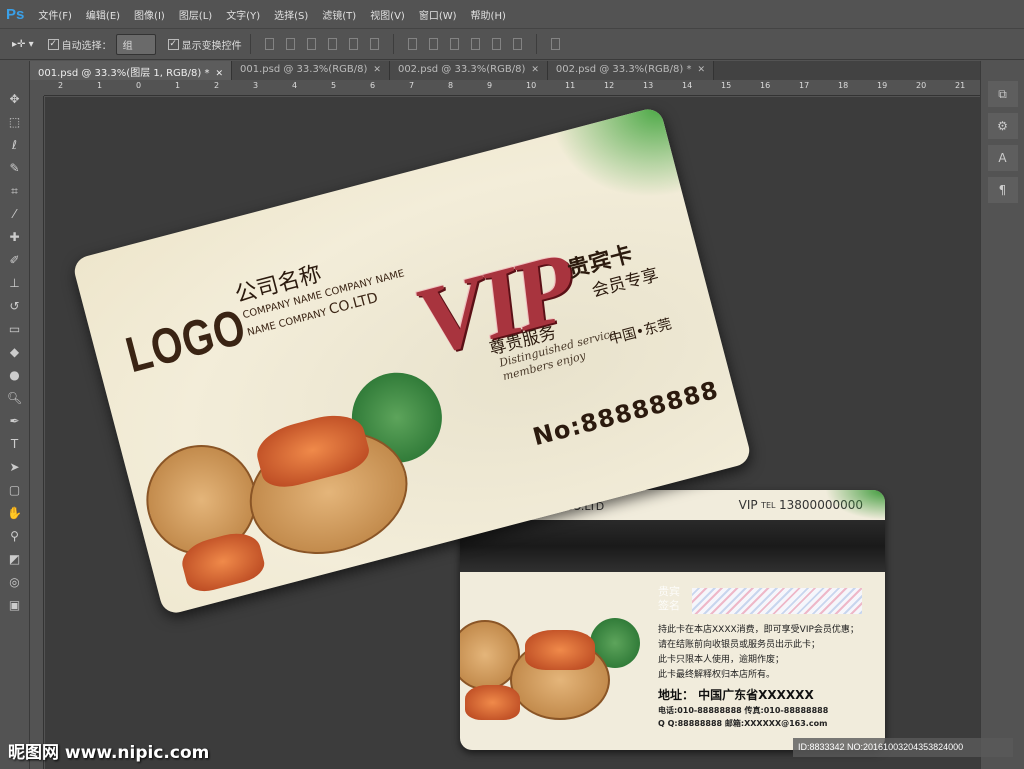  I want to click on menu-file: 文件(F), so click(55, 14).